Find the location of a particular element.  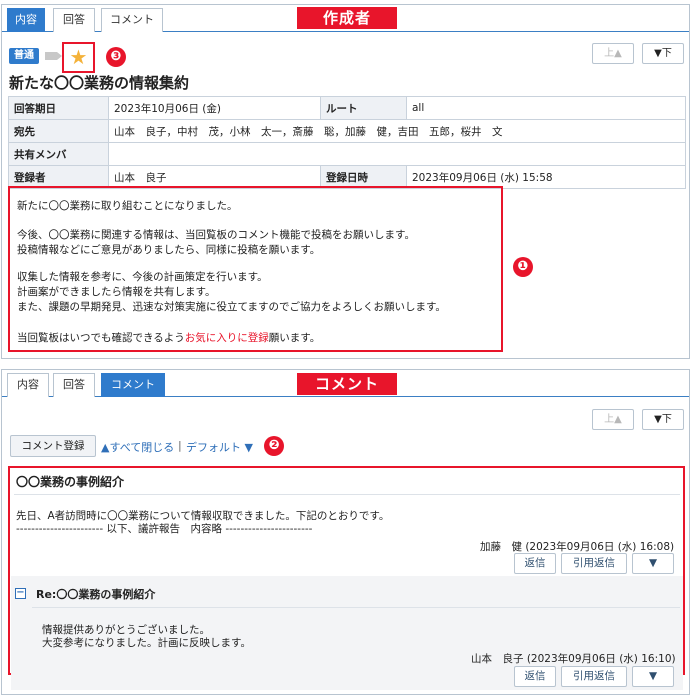

members-label: 共有メンバ is located at coordinates (58, 154).